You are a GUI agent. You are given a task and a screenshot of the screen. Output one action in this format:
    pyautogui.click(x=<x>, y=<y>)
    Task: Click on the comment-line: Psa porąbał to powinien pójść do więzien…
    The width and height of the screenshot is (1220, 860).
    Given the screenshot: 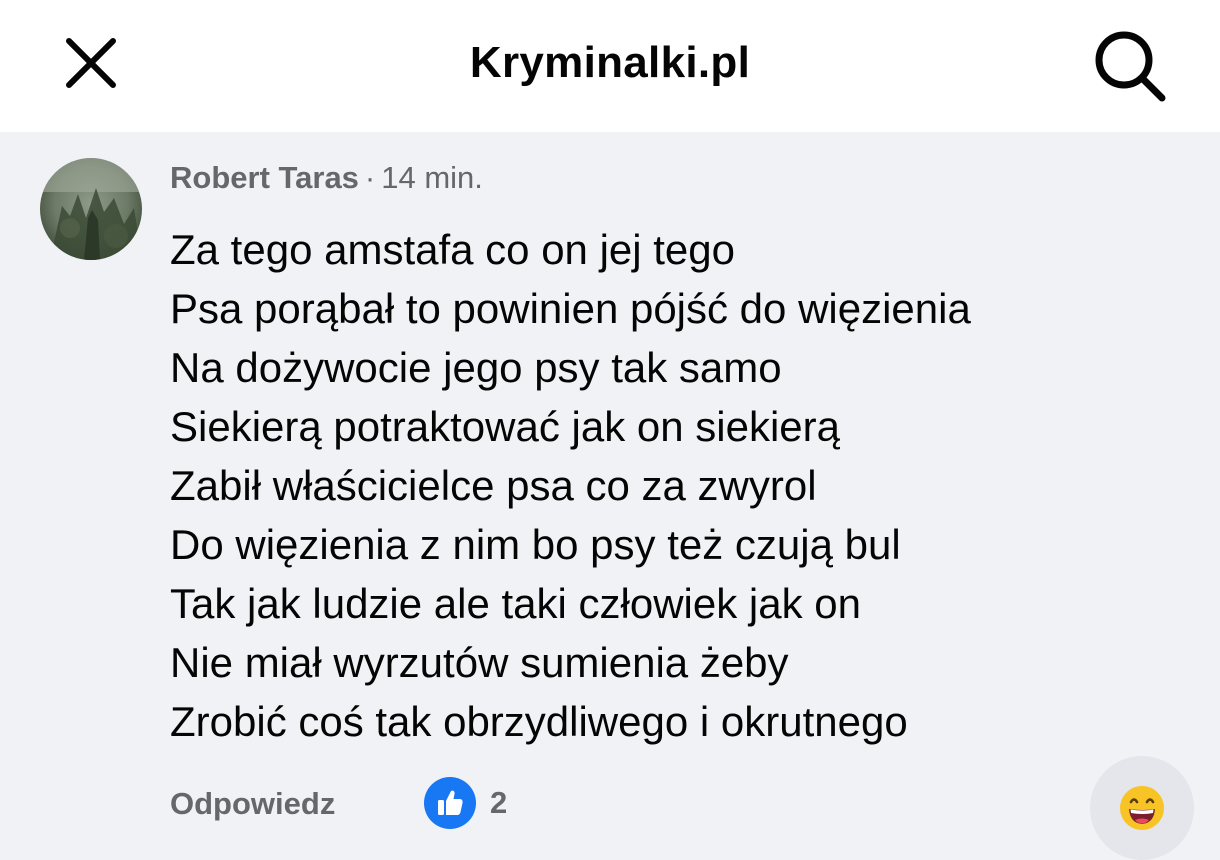 What is the action you would take?
    pyautogui.click(x=570, y=308)
    